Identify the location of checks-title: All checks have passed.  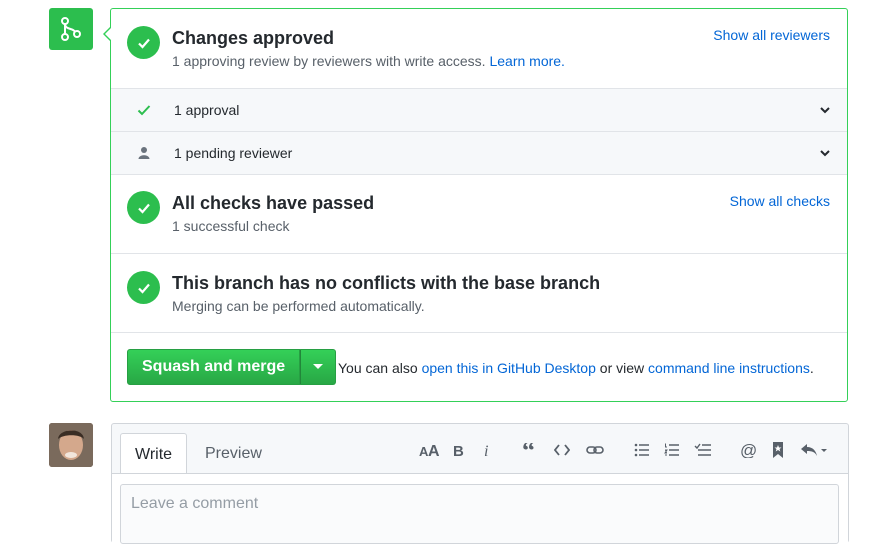
(273, 203).